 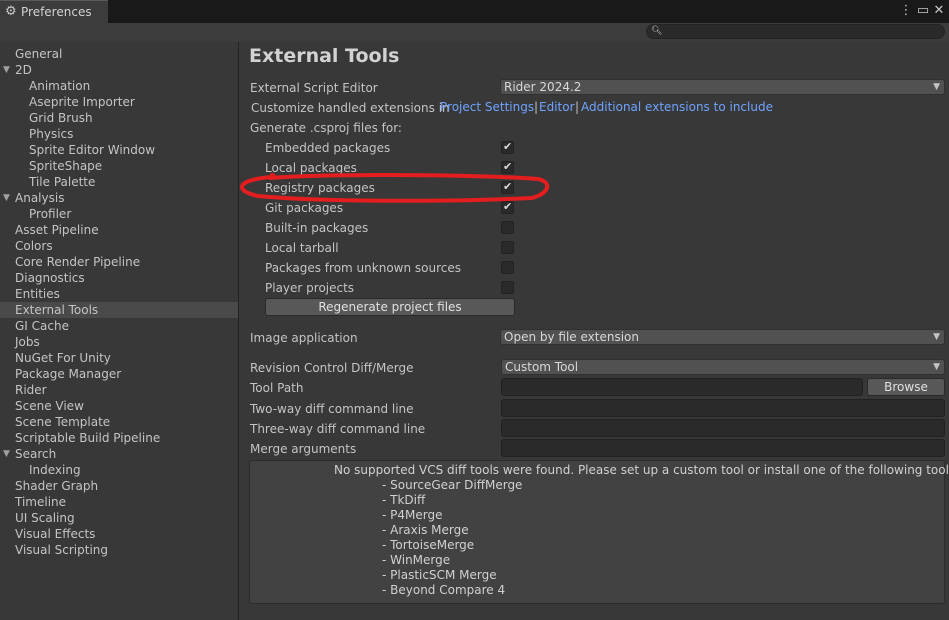 What do you see at coordinates (317, 228) in the screenshot?
I see `csproj-option-label: Built-in packages` at bounding box center [317, 228].